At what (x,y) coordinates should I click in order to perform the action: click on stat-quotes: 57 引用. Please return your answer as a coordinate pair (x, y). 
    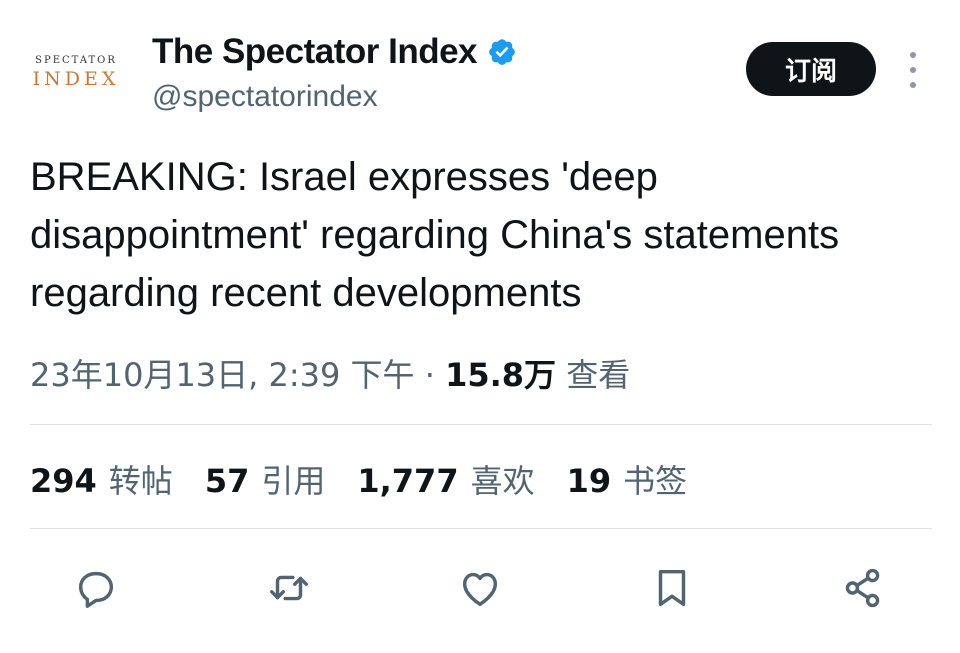
    Looking at the image, I should click on (265, 479).